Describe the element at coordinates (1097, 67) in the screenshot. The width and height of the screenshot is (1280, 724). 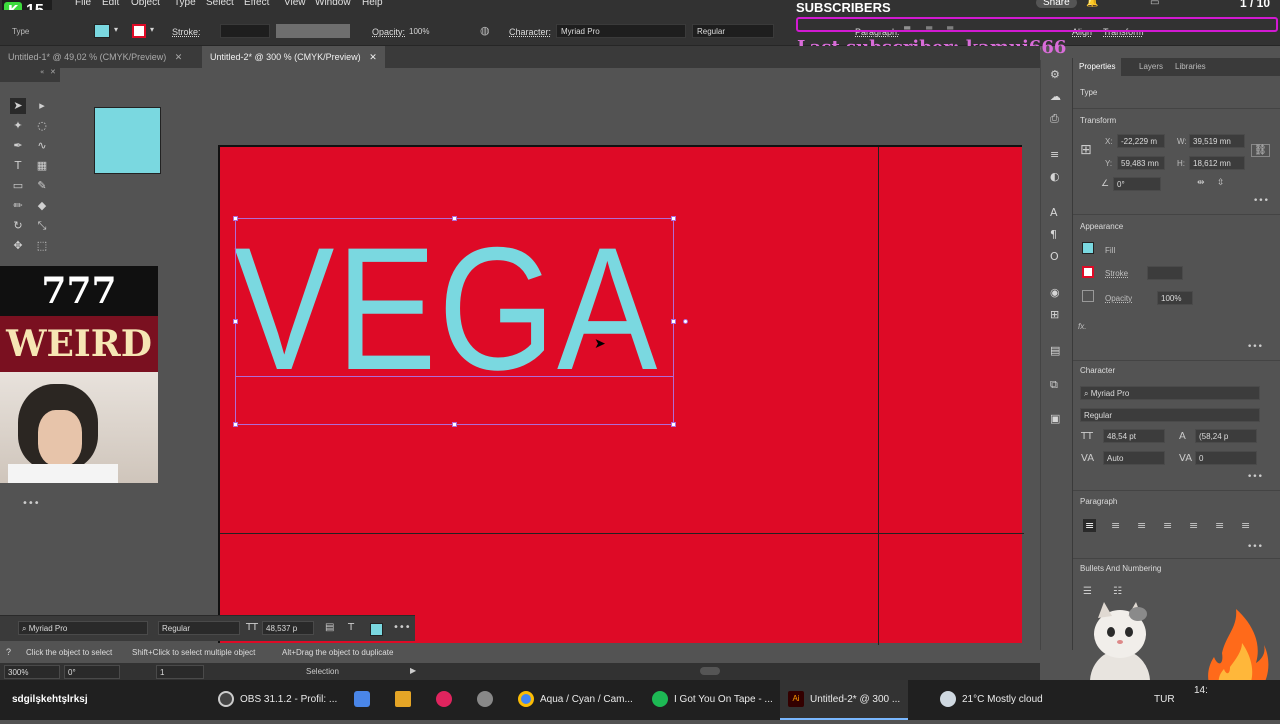
I see `tab-properties: Properties` at that location.